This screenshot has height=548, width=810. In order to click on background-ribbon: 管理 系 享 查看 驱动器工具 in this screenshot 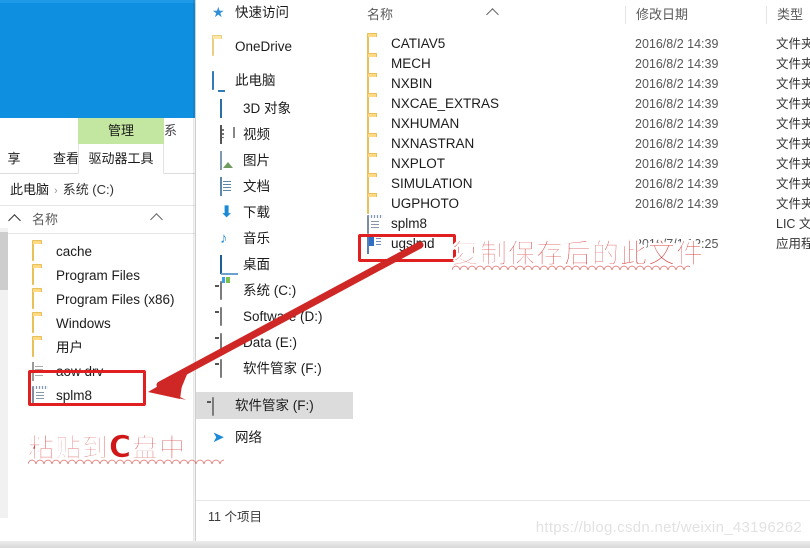, I will do `click(98, 146)`.